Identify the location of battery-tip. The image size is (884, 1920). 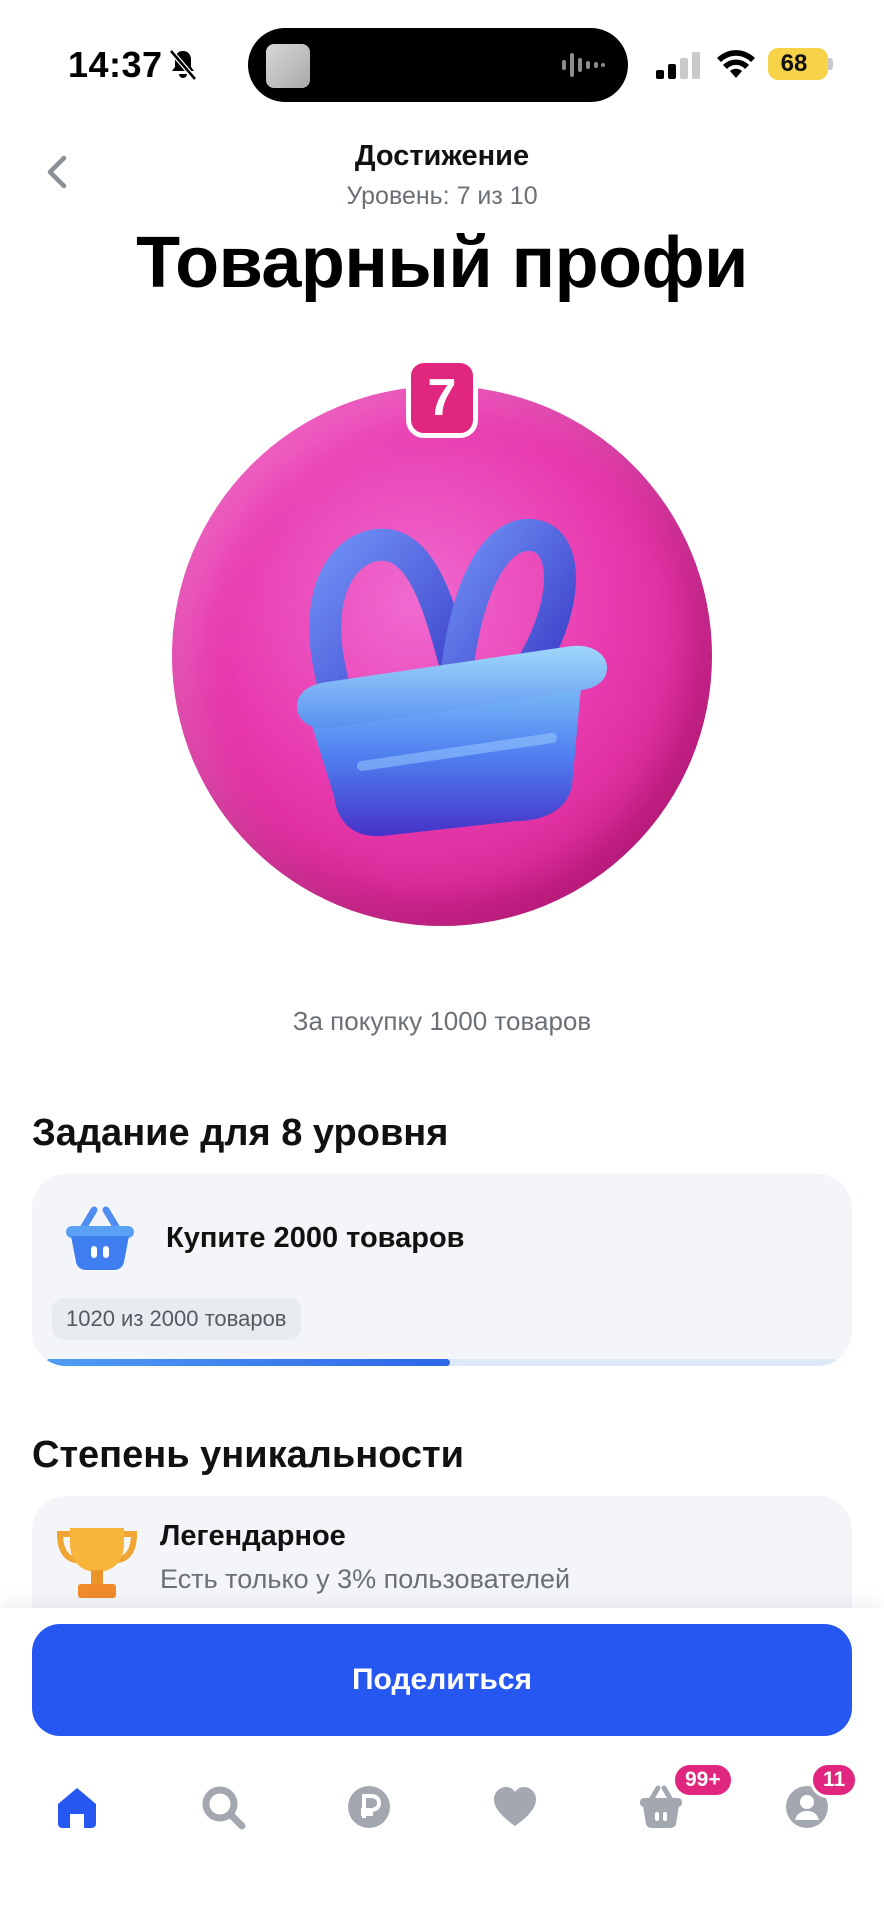
(830, 64).